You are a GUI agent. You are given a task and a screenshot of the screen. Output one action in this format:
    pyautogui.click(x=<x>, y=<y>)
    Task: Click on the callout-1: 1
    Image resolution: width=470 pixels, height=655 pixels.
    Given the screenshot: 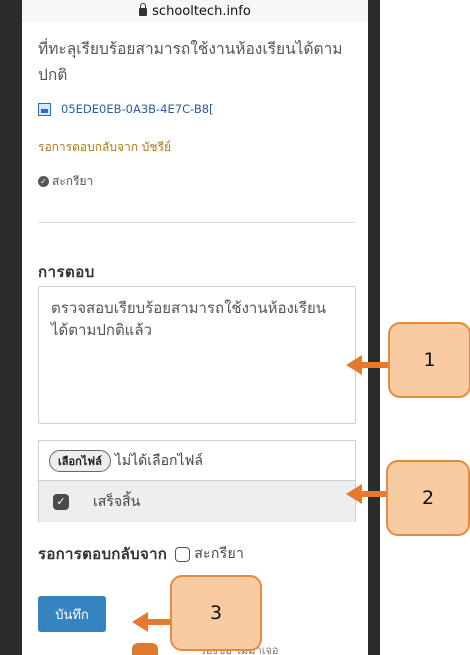 What is the action you would take?
    pyautogui.click(x=429, y=360)
    